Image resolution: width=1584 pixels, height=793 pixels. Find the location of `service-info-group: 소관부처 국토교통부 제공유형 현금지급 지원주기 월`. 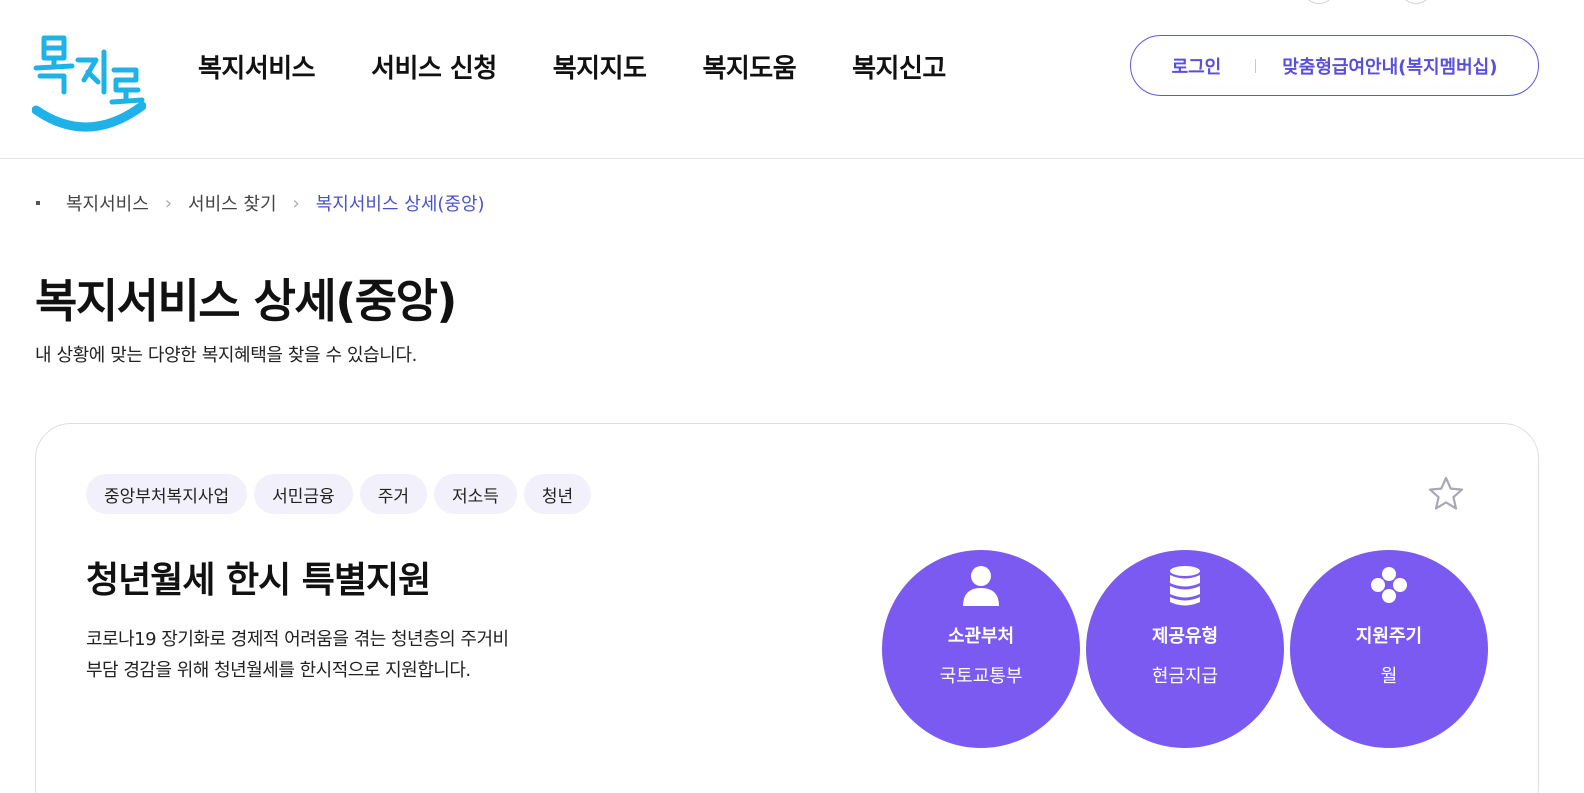

service-info-group: 소관부처 국토교통부 제공유형 현금지급 지원주기 월 is located at coordinates (1188, 649).